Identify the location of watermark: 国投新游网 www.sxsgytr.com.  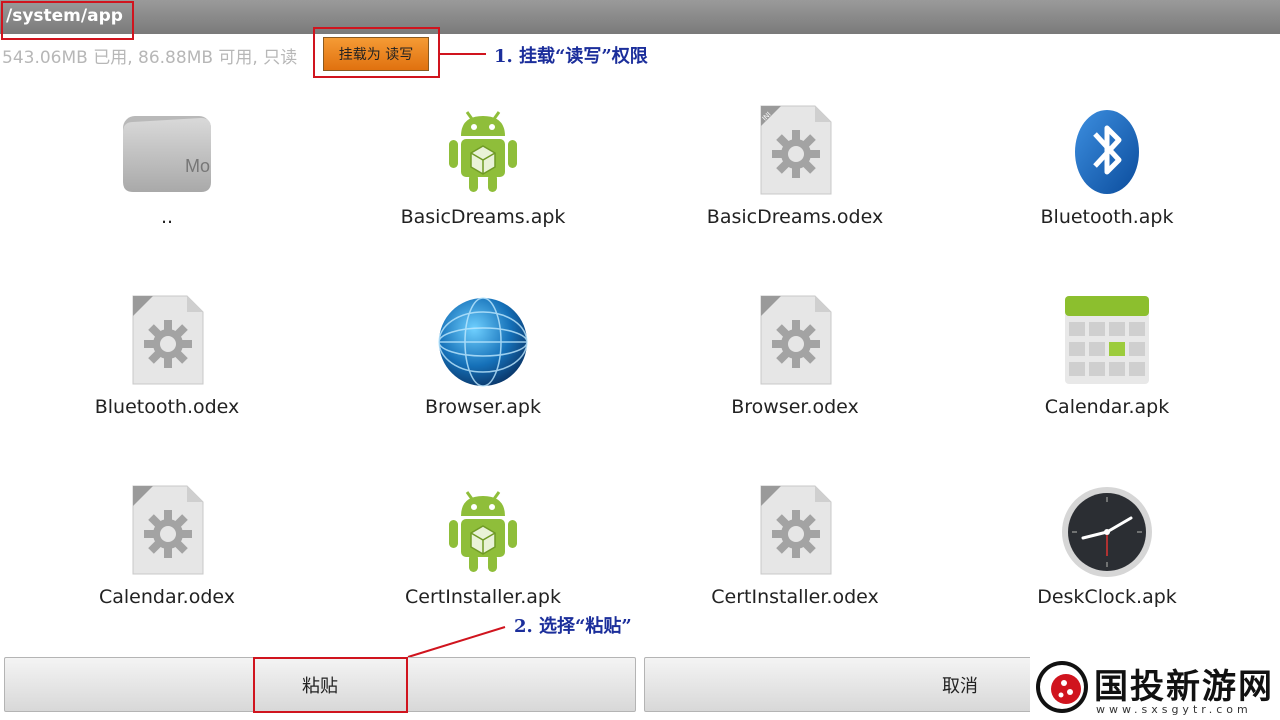
(1155, 687).